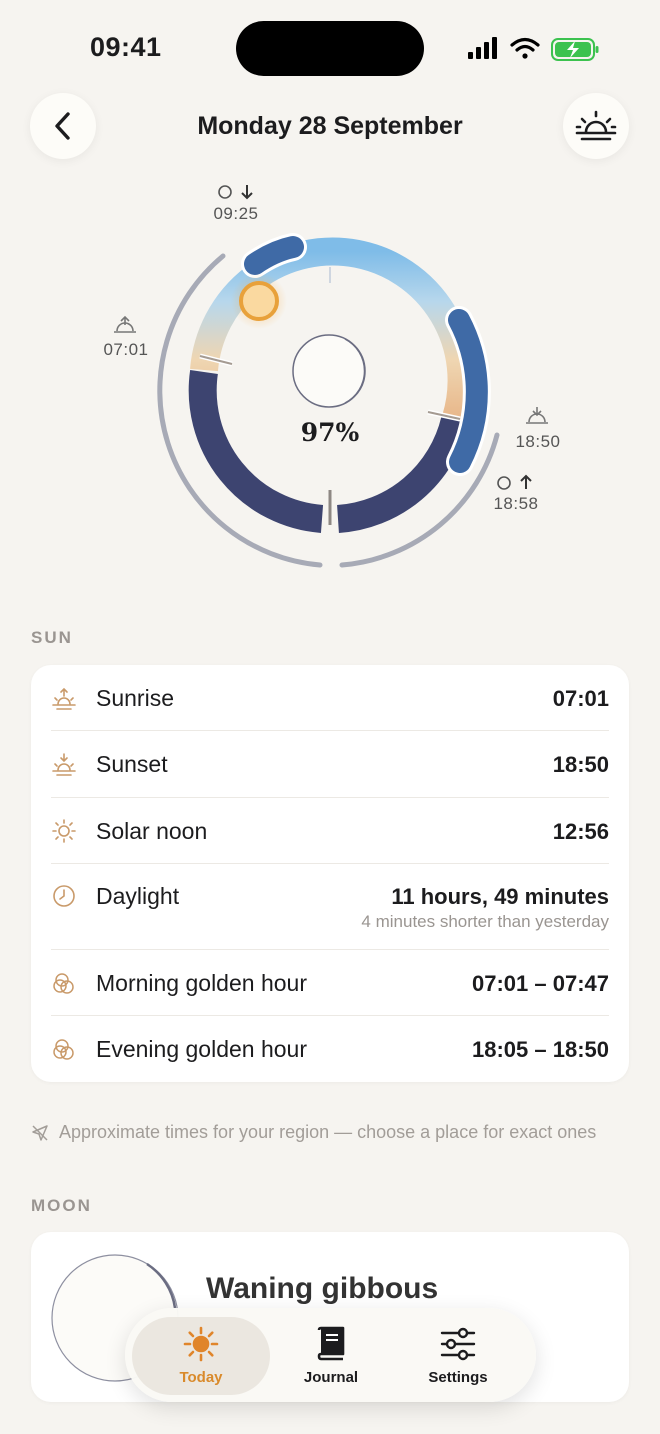 The width and height of the screenshot is (660, 1434). What do you see at coordinates (322, 1288) in the screenshot?
I see `moon-phase-title: Waning gibbous` at bounding box center [322, 1288].